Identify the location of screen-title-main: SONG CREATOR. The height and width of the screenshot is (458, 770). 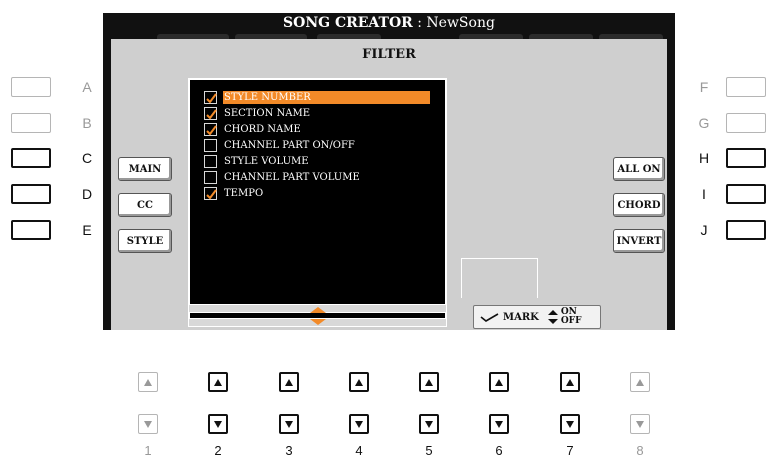
(348, 23).